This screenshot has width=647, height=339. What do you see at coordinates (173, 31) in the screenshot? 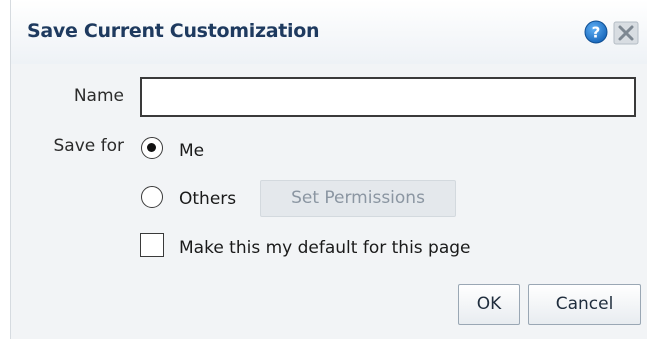
I see `dialog-title: Save Current Customization` at bounding box center [173, 31].